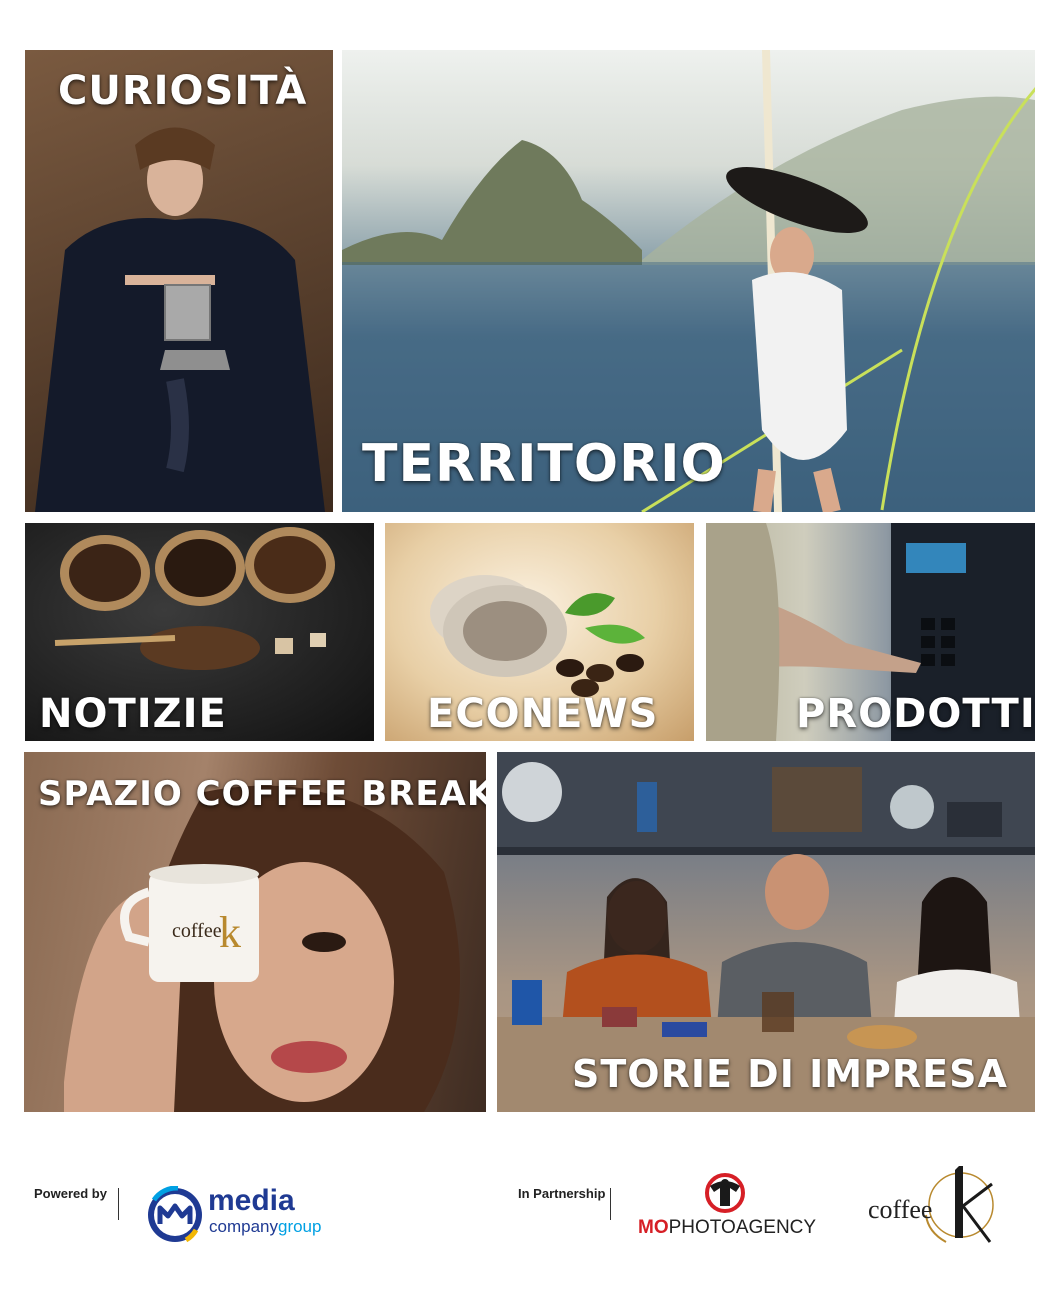  I want to click on tile-notizie: NOTIZIE, so click(199, 632).